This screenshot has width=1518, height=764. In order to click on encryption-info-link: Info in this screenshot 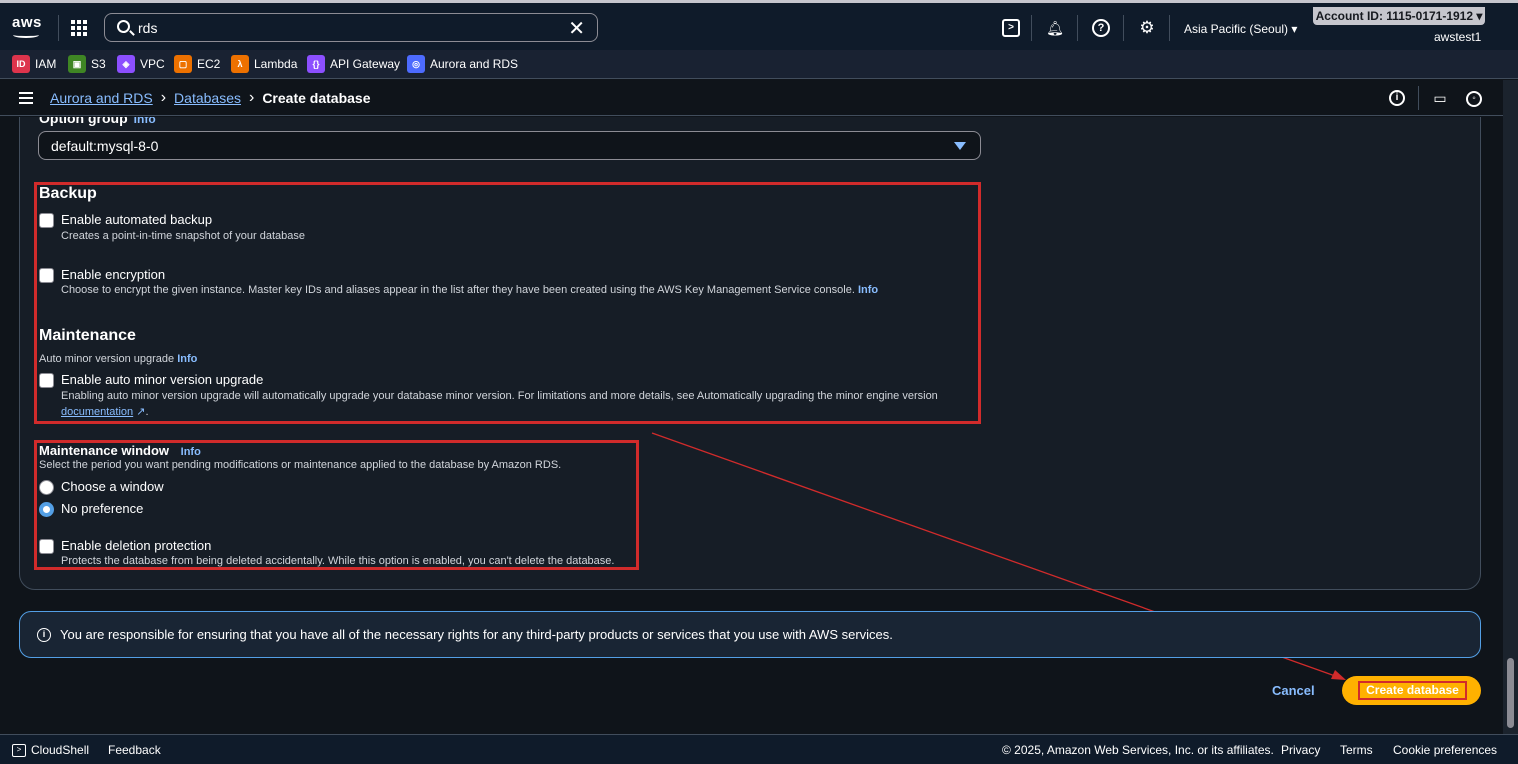, I will do `click(868, 290)`.